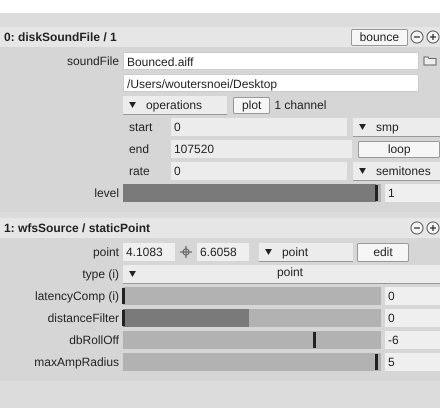 The height and width of the screenshot is (408, 440). What do you see at coordinates (412, 193) in the screenshot?
I see `value-field: 1` at bounding box center [412, 193].